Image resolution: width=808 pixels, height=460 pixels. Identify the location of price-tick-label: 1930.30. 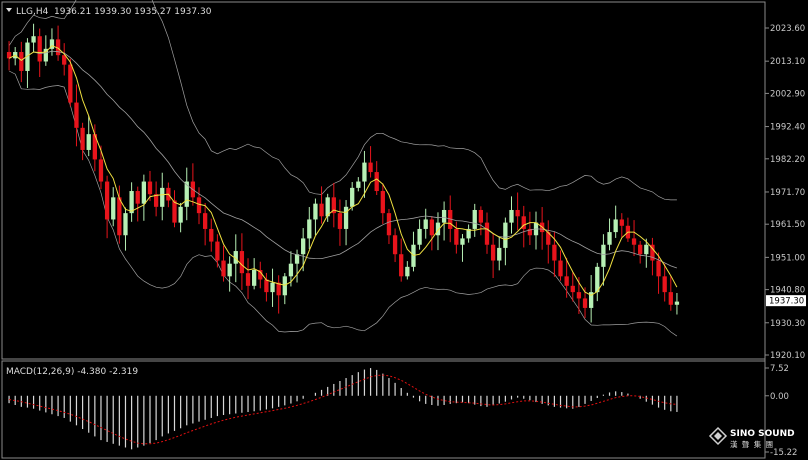
(787, 324).